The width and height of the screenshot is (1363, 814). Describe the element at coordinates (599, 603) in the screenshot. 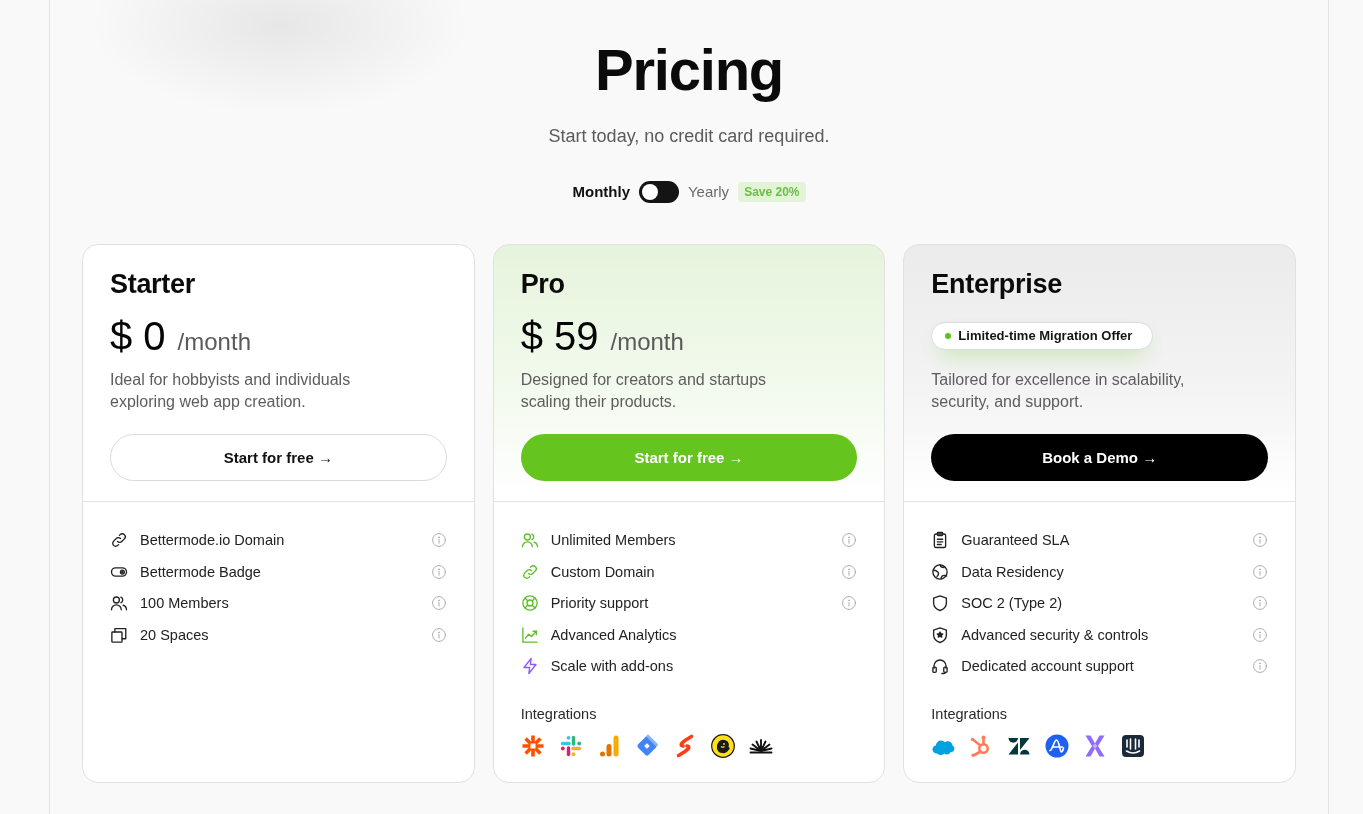

I see `feature-label: Priority support` at that location.